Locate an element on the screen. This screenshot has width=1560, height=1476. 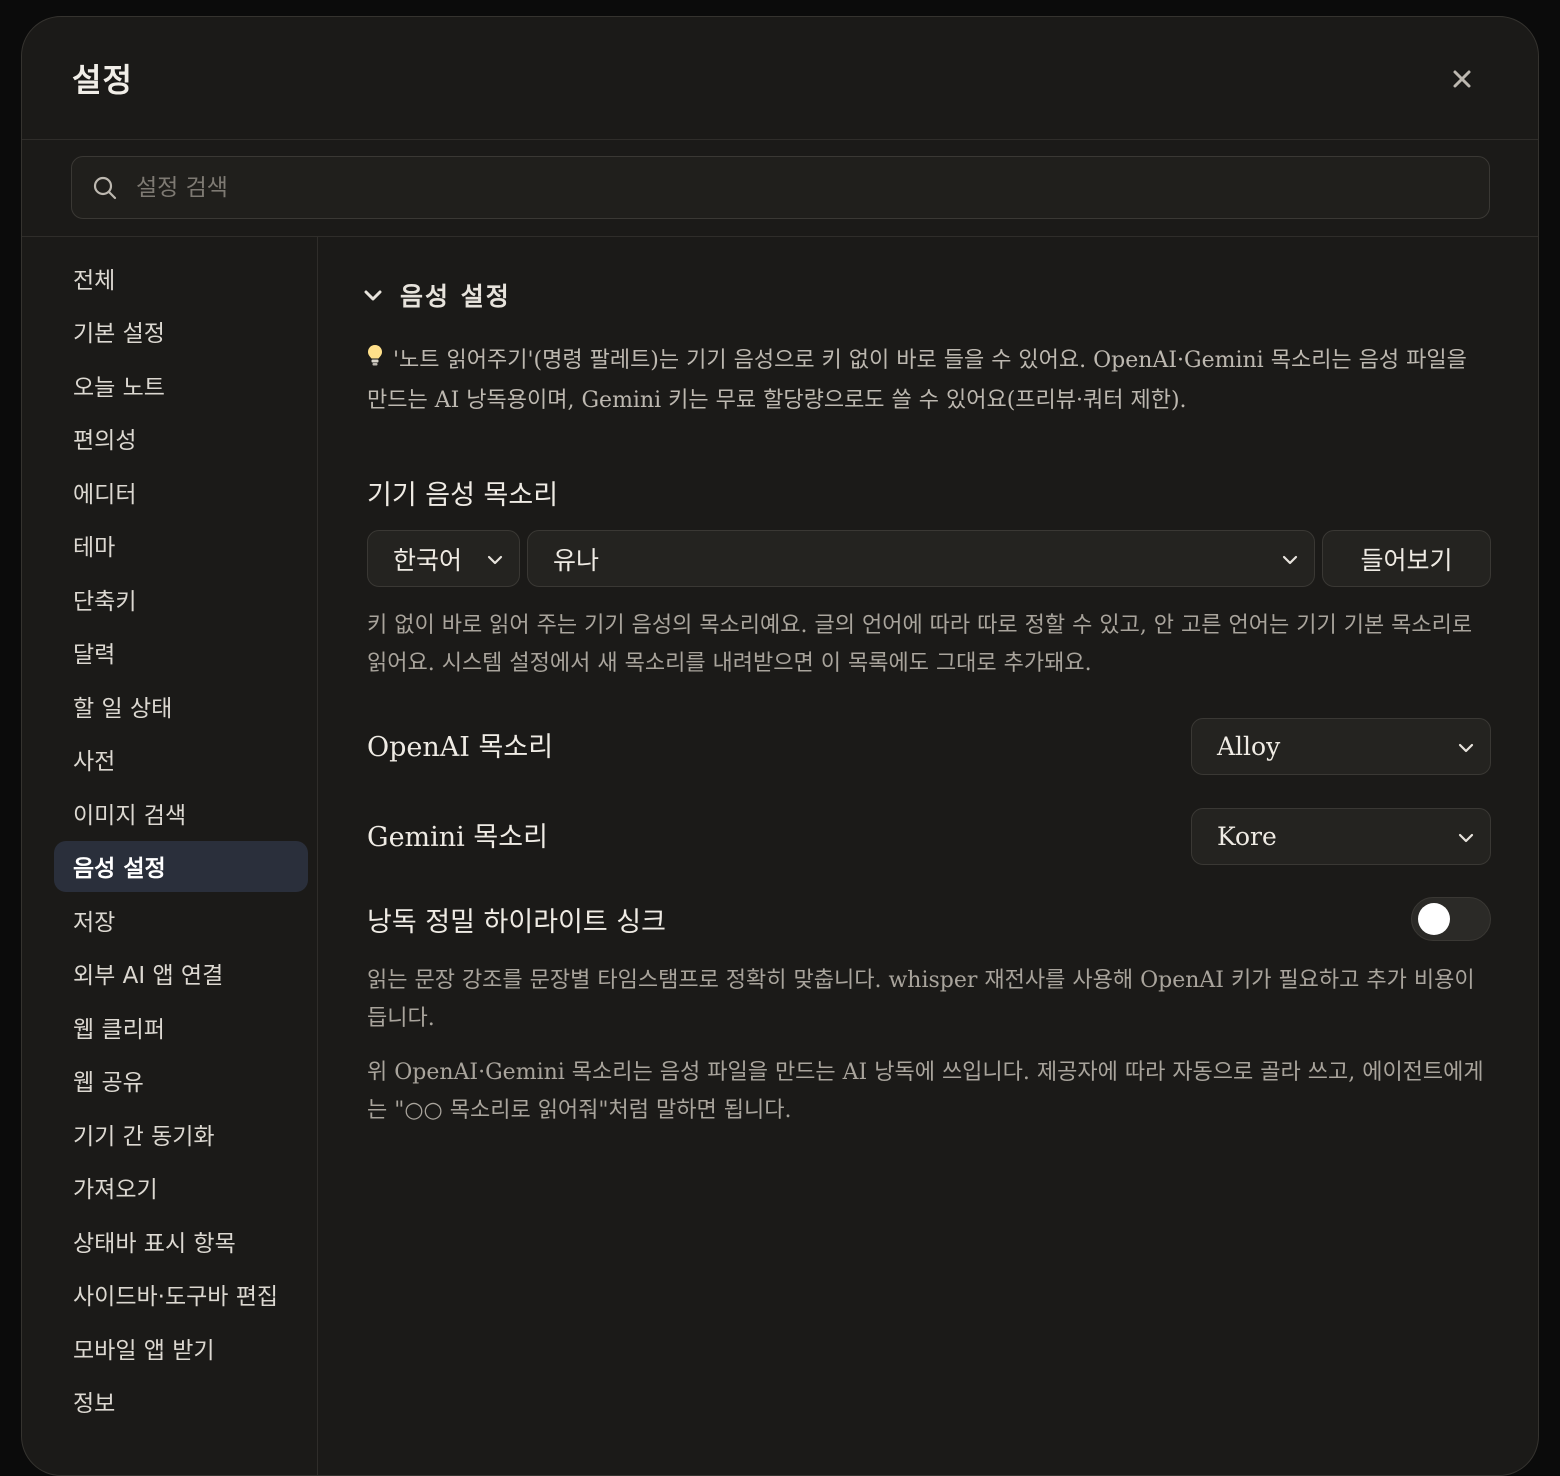
openai-voice-select-value: Alloy is located at coordinates (1249, 746).